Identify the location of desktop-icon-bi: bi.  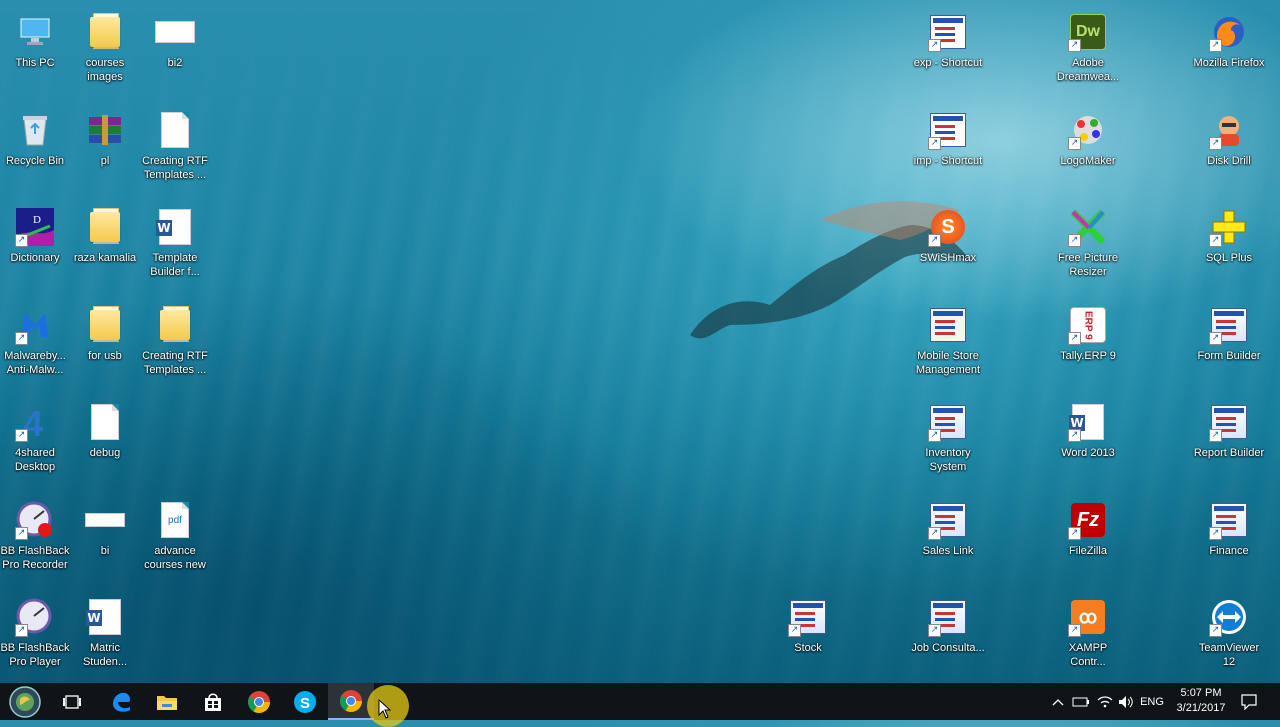
(105, 540).